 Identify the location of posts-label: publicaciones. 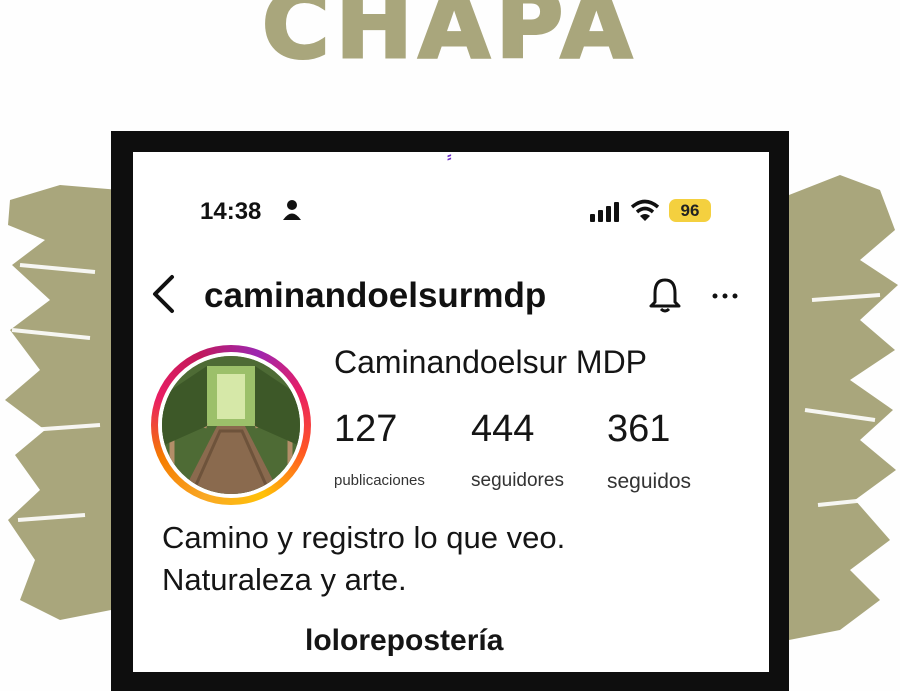
(379, 480).